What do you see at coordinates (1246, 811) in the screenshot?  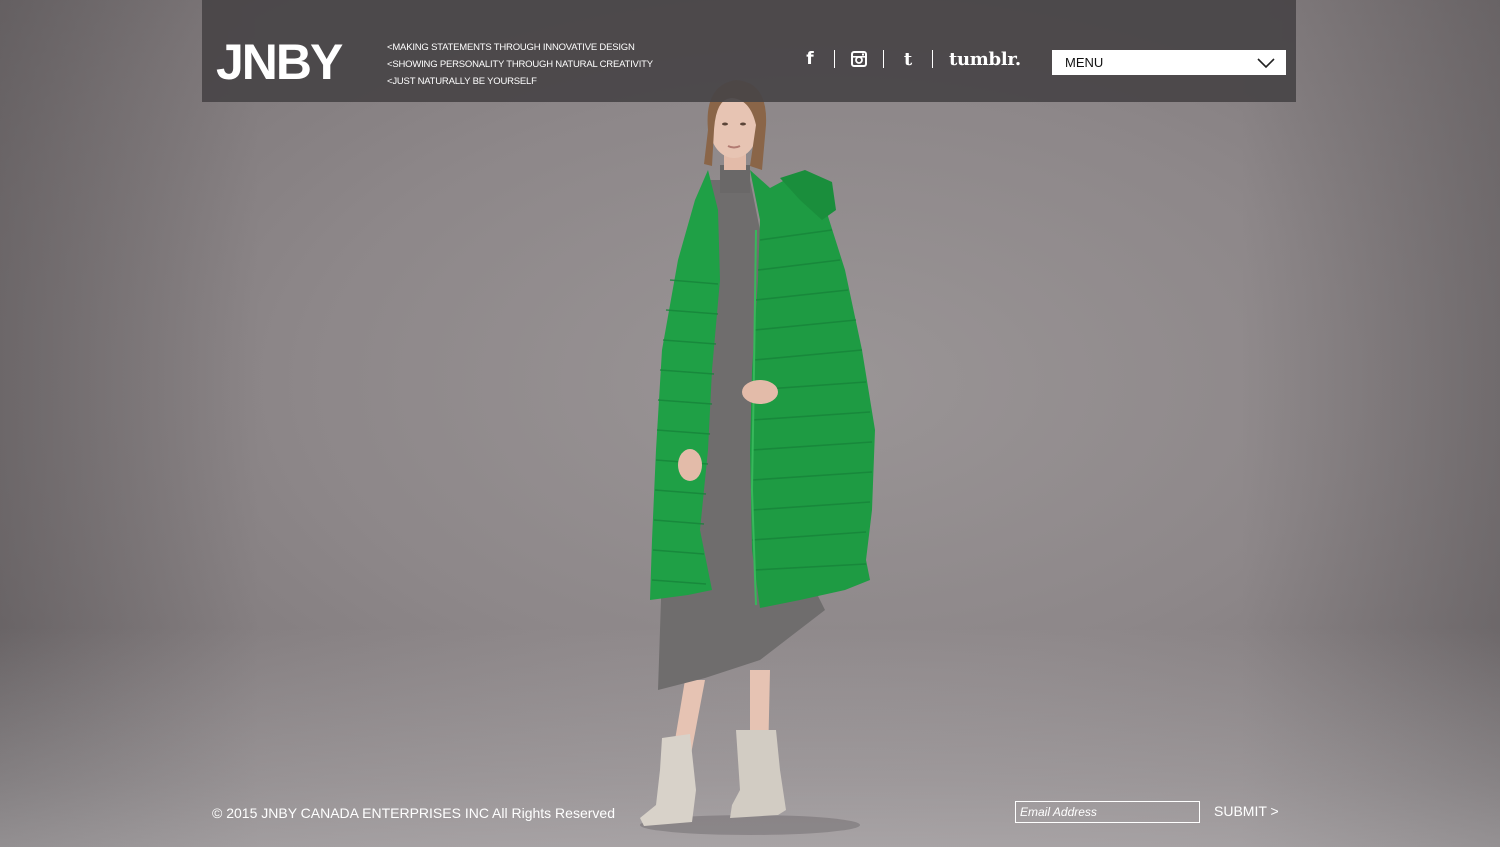 I see `submit-button: SUBMIT >` at bounding box center [1246, 811].